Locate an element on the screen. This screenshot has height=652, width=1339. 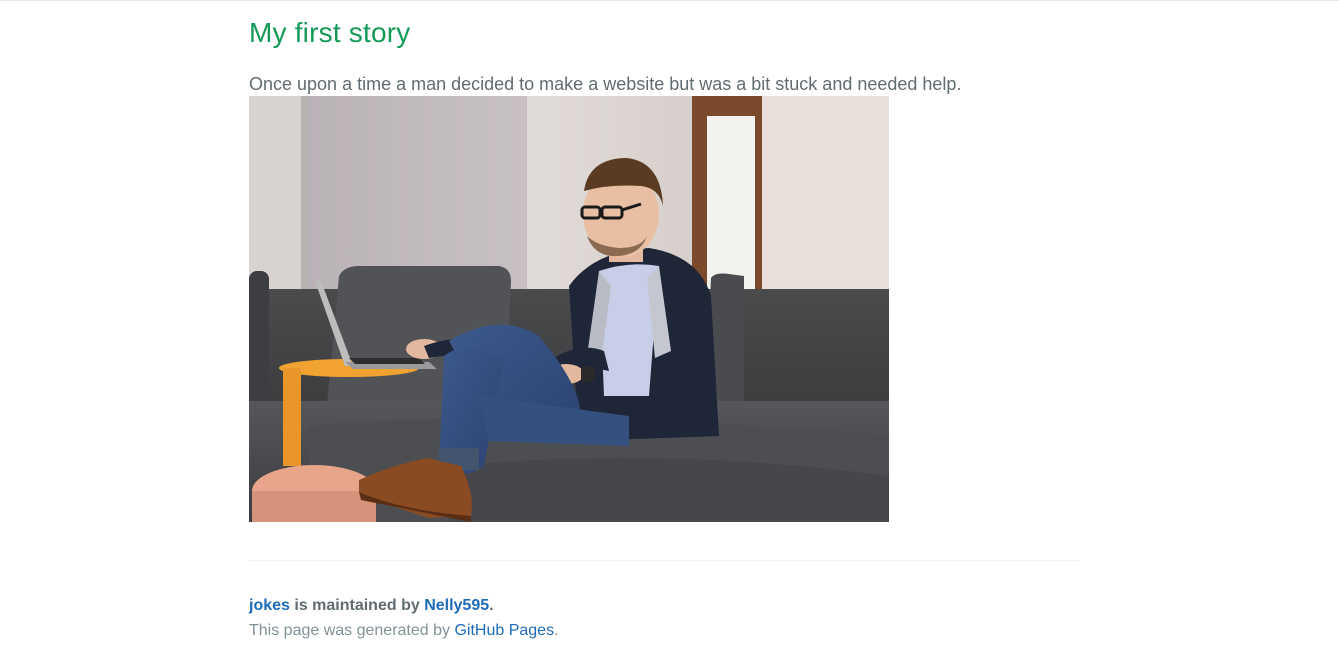
footer-owner-line: jokes is maintained by Nelly595. is located at coordinates (664, 606).